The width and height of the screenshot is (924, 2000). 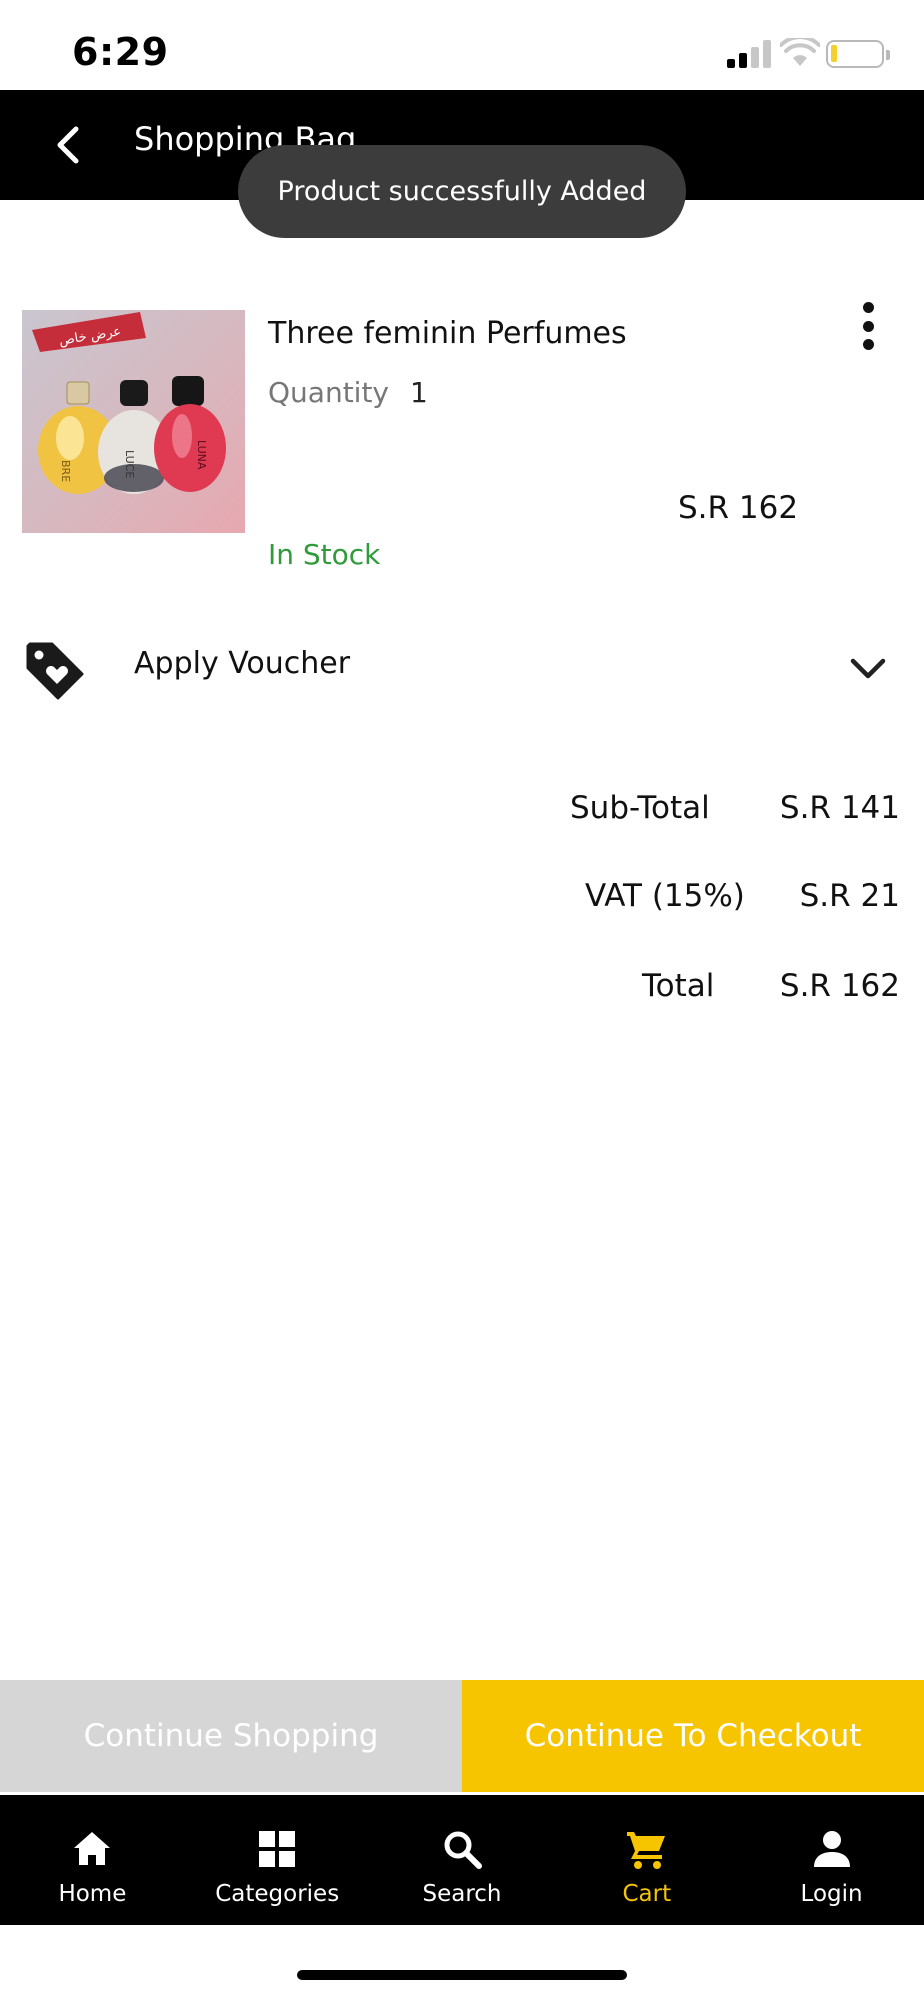 What do you see at coordinates (462, 667) in the screenshot?
I see `apply-voucher-row: Apply Voucher` at bounding box center [462, 667].